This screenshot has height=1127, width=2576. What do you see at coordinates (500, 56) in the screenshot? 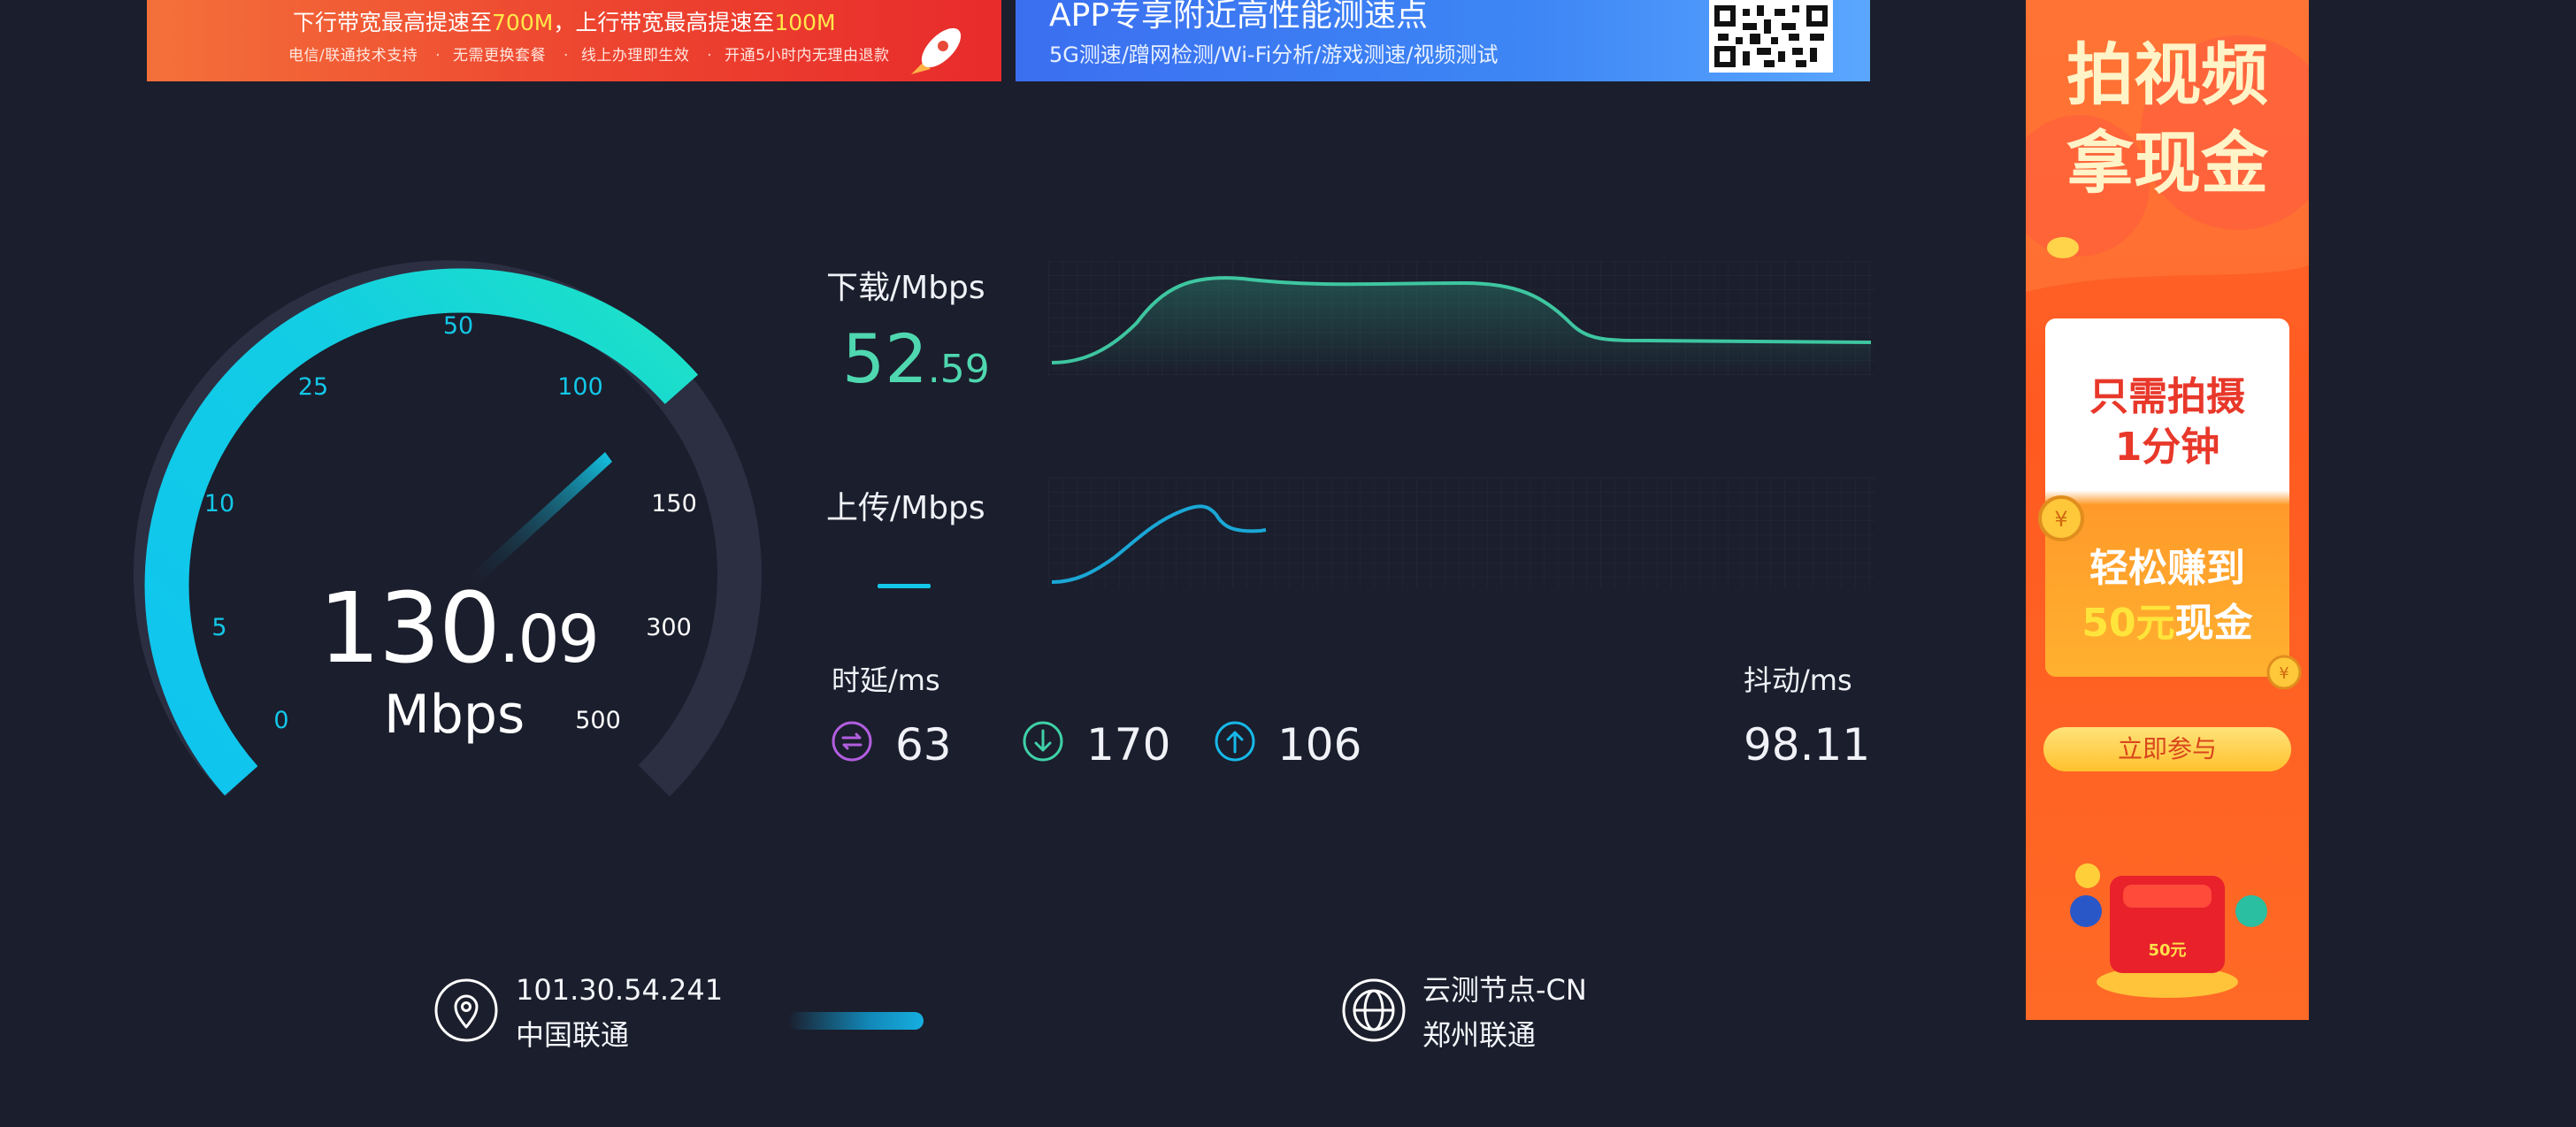
I see `promo-bullet: 无需更换套餐` at bounding box center [500, 56].